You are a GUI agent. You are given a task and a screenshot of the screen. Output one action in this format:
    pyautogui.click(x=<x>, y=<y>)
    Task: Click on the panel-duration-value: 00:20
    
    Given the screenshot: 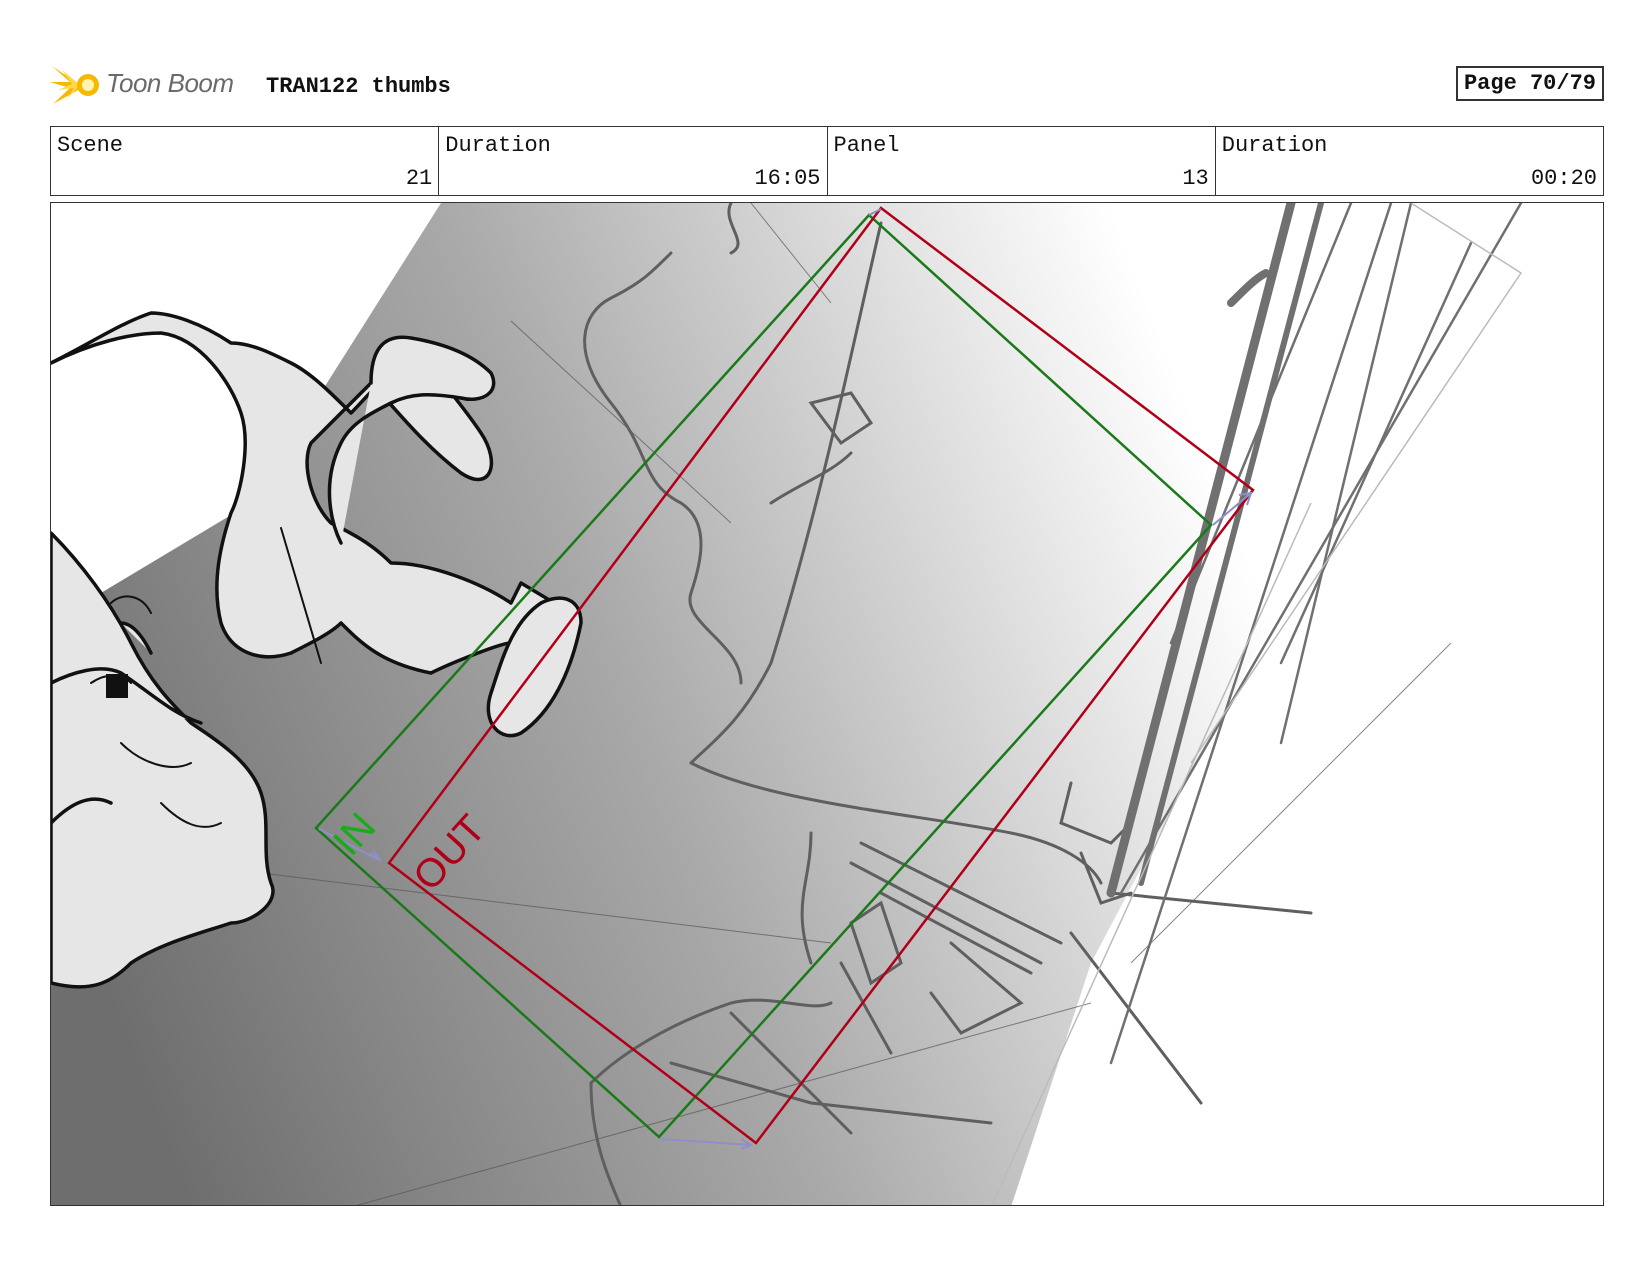 What is the action you would take?
    pyautogui.click(x=1563, y=178)
    